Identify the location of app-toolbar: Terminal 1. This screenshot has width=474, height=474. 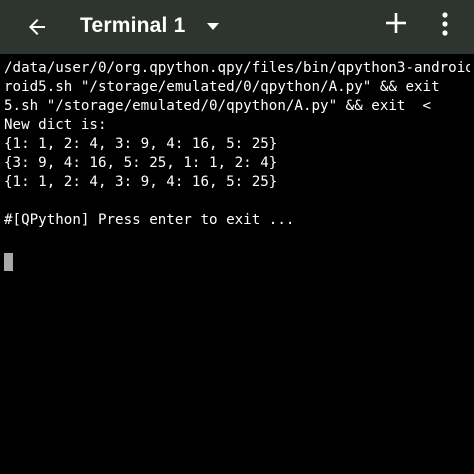
(237, 27).